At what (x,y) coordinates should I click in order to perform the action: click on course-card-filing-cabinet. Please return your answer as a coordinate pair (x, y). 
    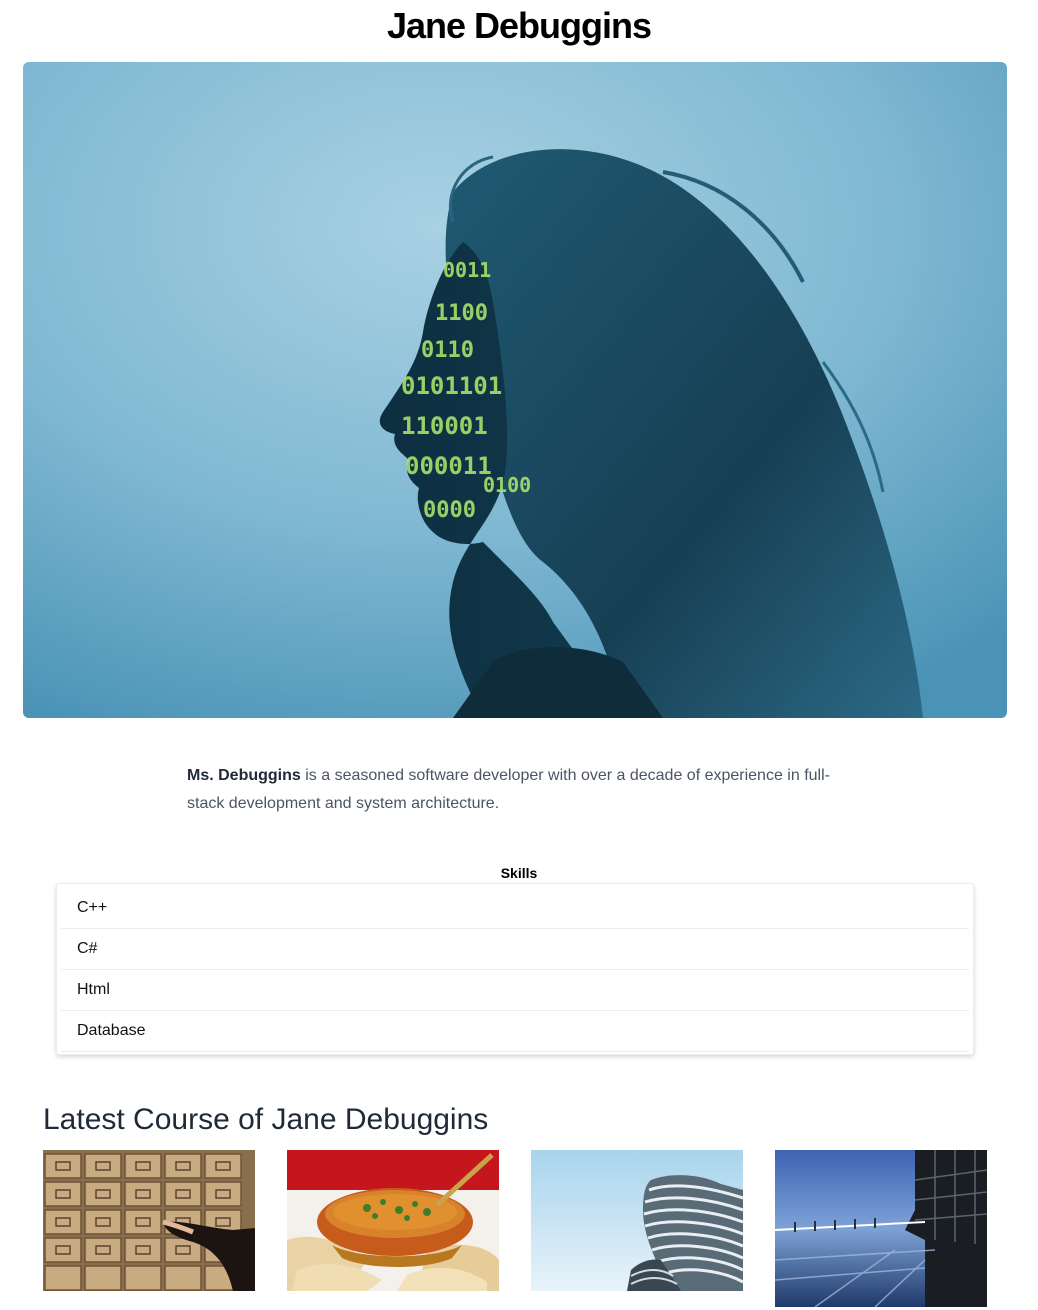
    Looking at the image, I should click on (149, 1220).